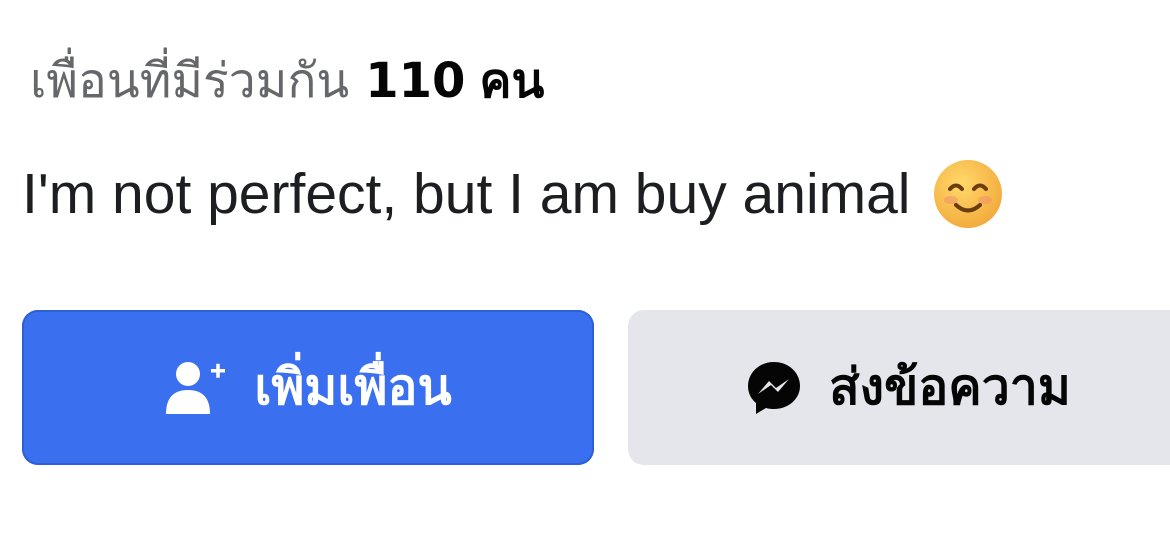  I want to click on messenger-icon, so click(774, 388).